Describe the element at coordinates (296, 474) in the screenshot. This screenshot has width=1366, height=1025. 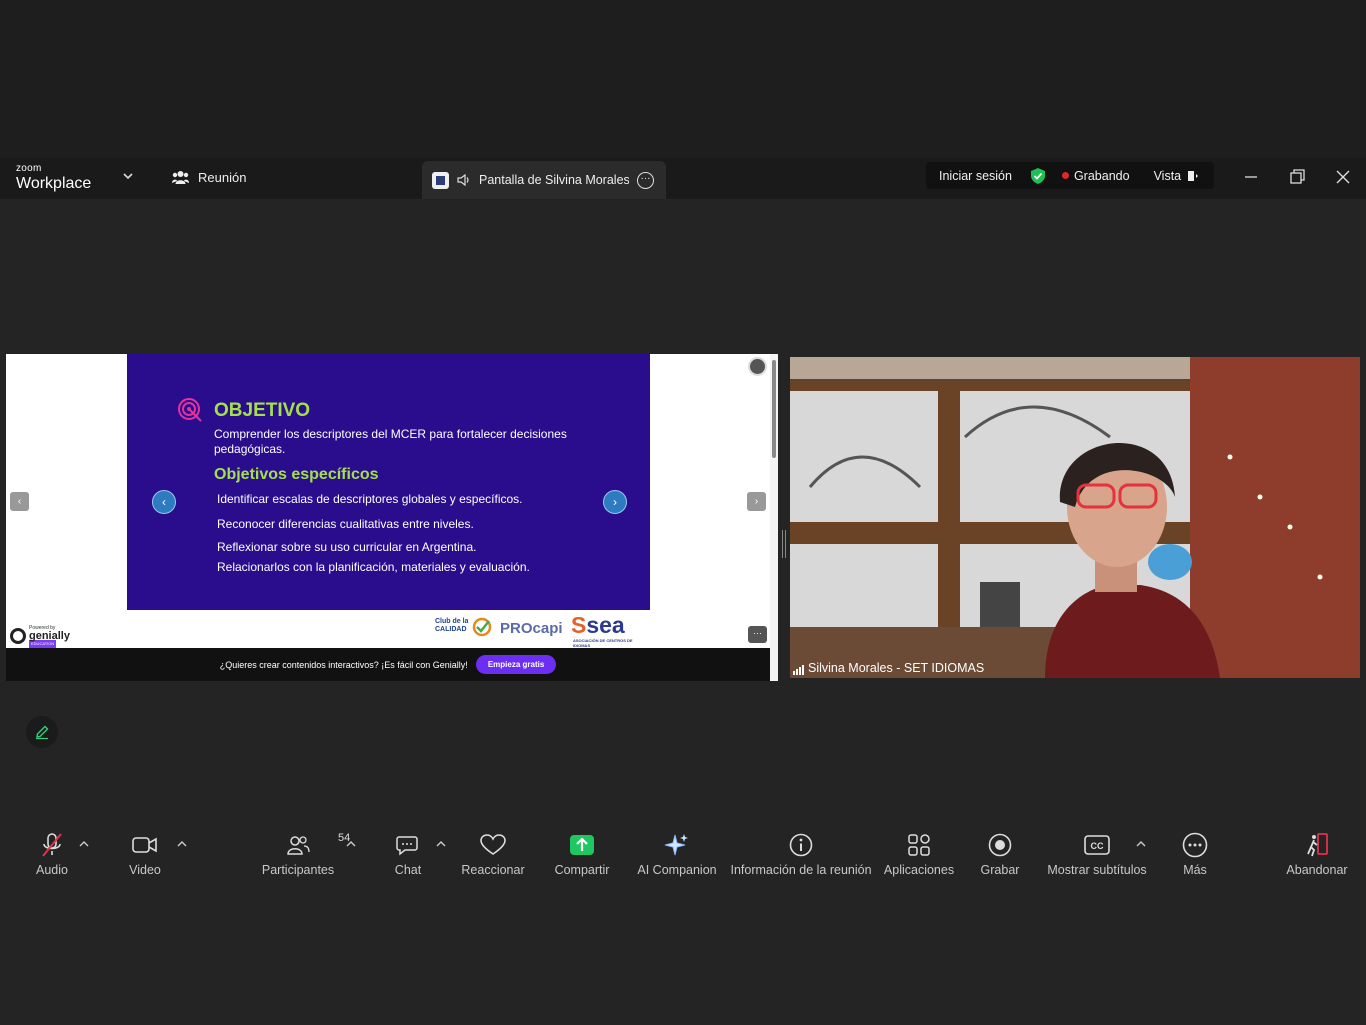
I see `slide-subtitle: Objetivos específicos` at that location.